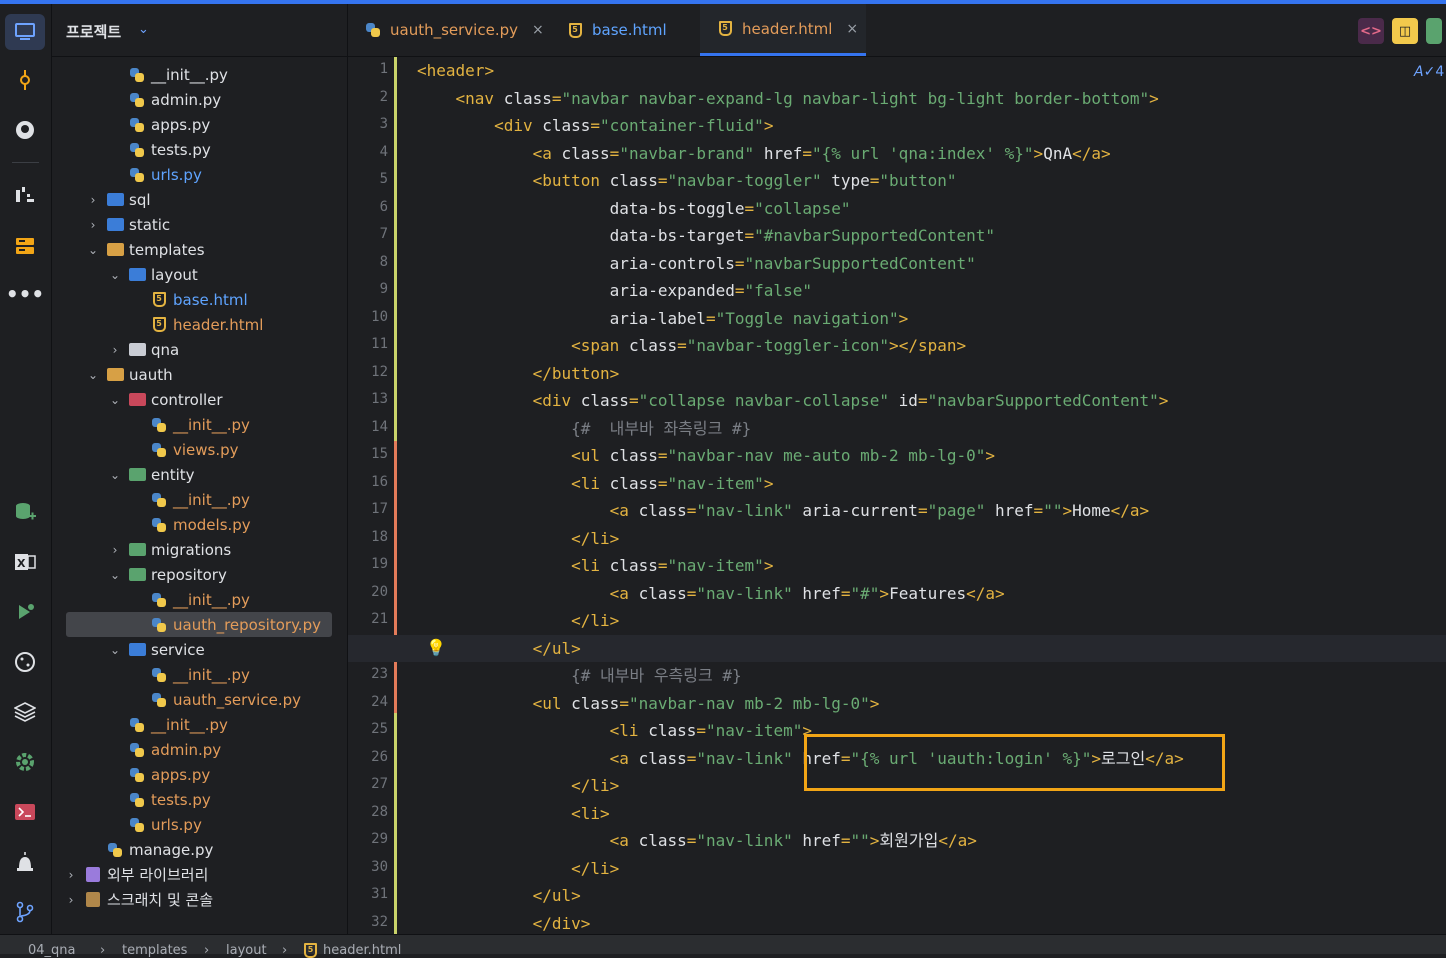 The image size is (1446, 958). I want to click on tree-item: models.py, so click(197, 524).